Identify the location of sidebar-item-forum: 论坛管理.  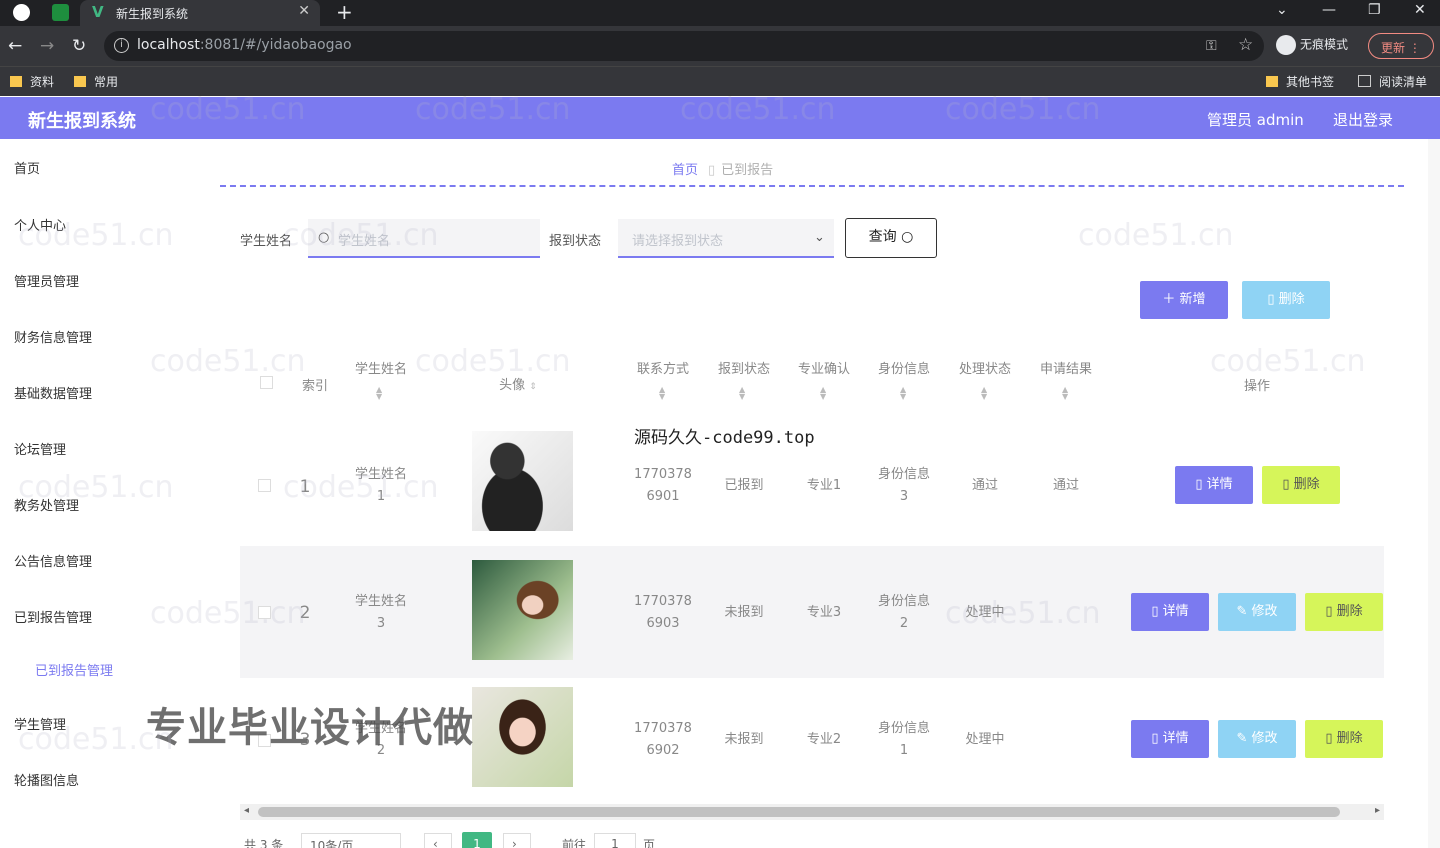
(40, 448).